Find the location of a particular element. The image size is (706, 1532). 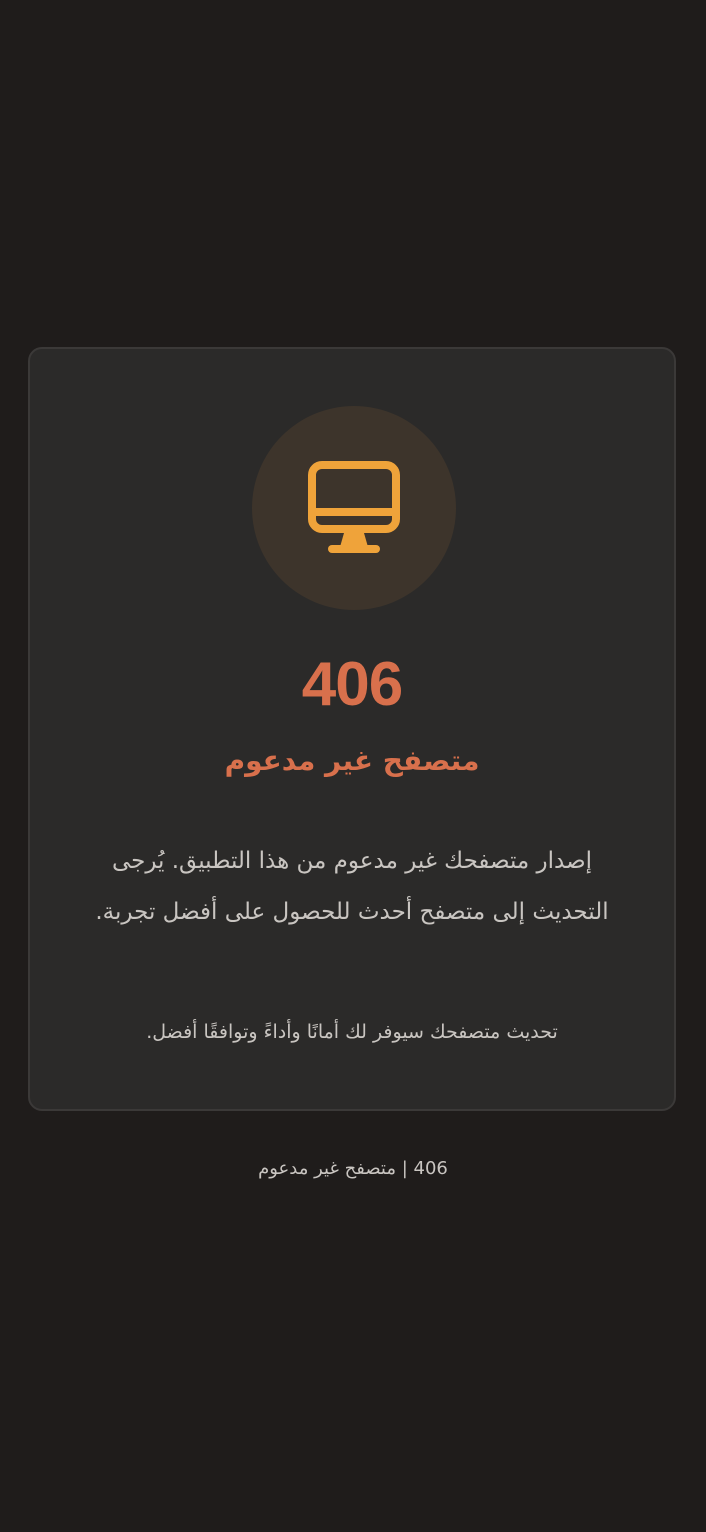

monitor-icon is located at coordinates (354, 507).